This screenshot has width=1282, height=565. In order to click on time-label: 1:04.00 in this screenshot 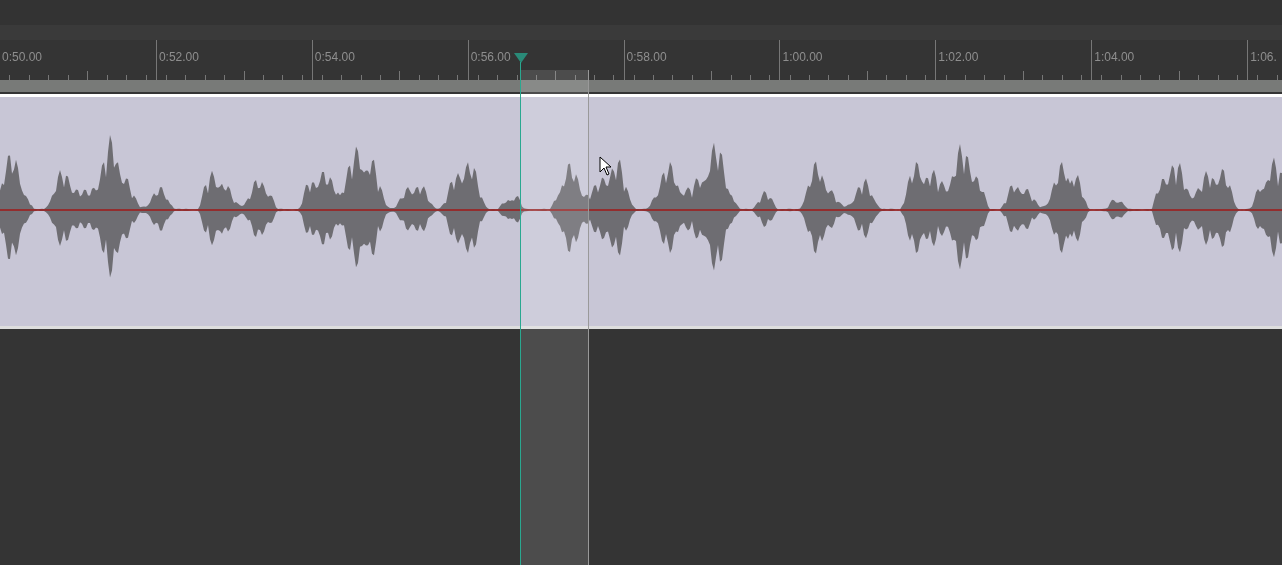, I will do `click(1114, 56)`.